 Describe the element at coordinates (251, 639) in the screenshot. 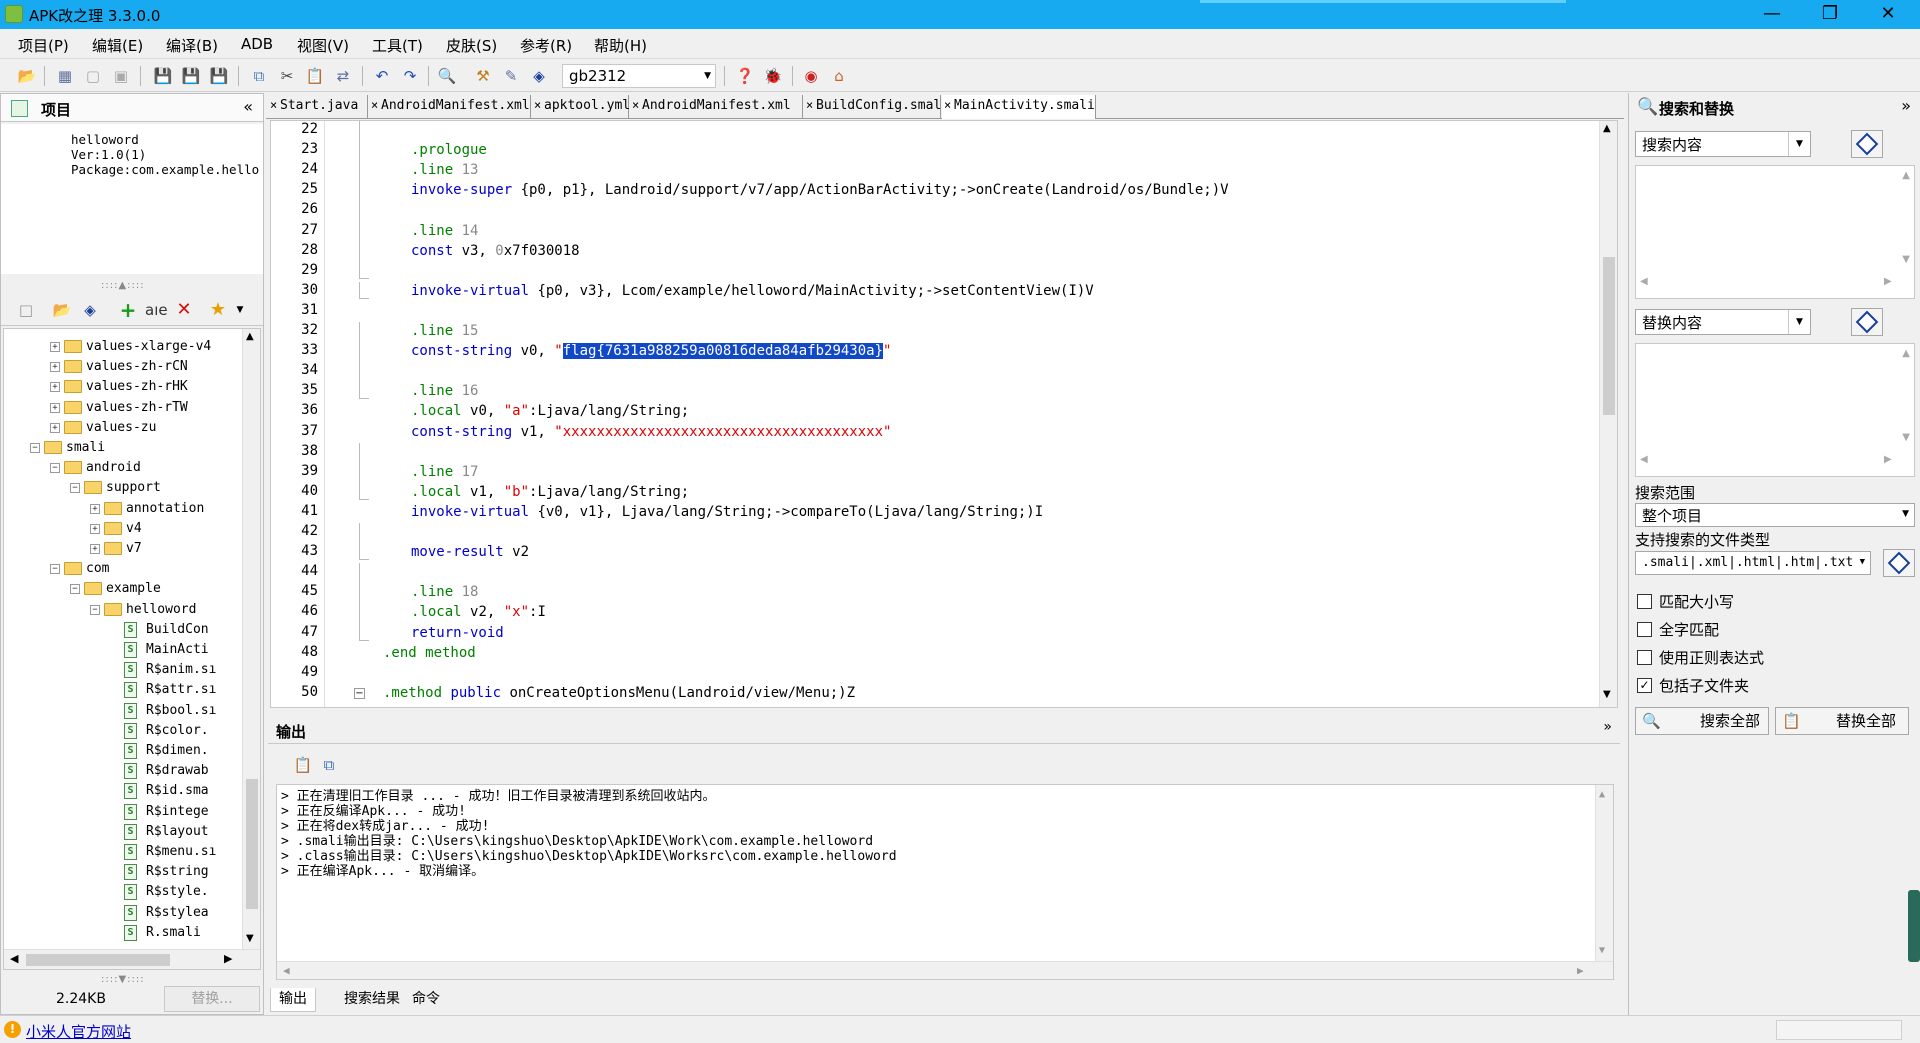

I see `tree-vertical-scrollbar: ▲ ▼` at that location.